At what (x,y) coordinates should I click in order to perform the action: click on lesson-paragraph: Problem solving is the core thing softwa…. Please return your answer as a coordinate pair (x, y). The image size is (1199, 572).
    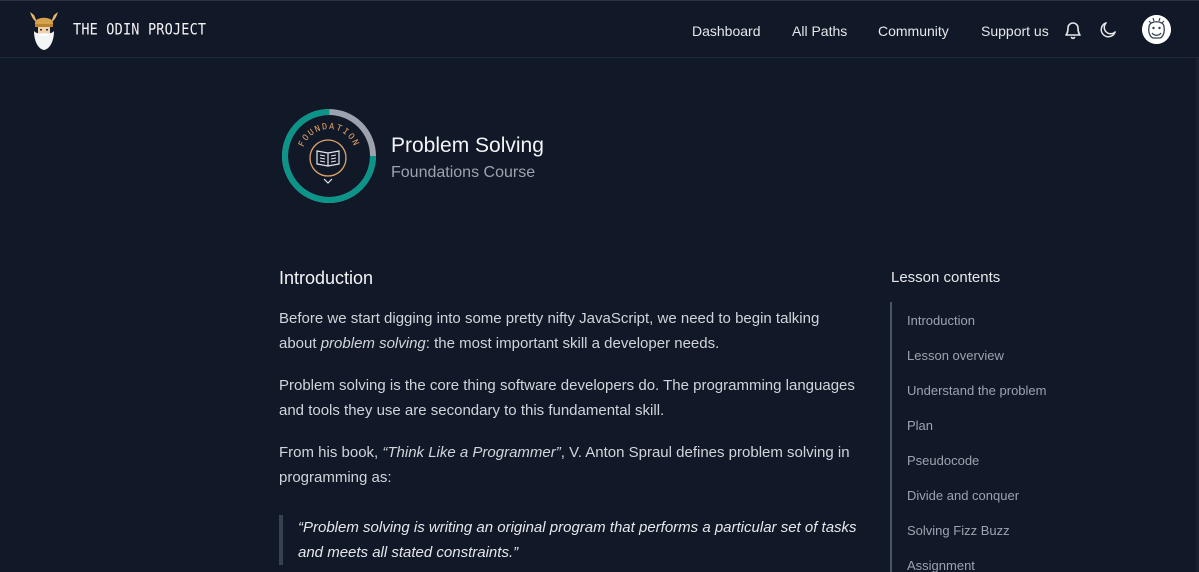
    Looking at the image, I should click on (567, 398).